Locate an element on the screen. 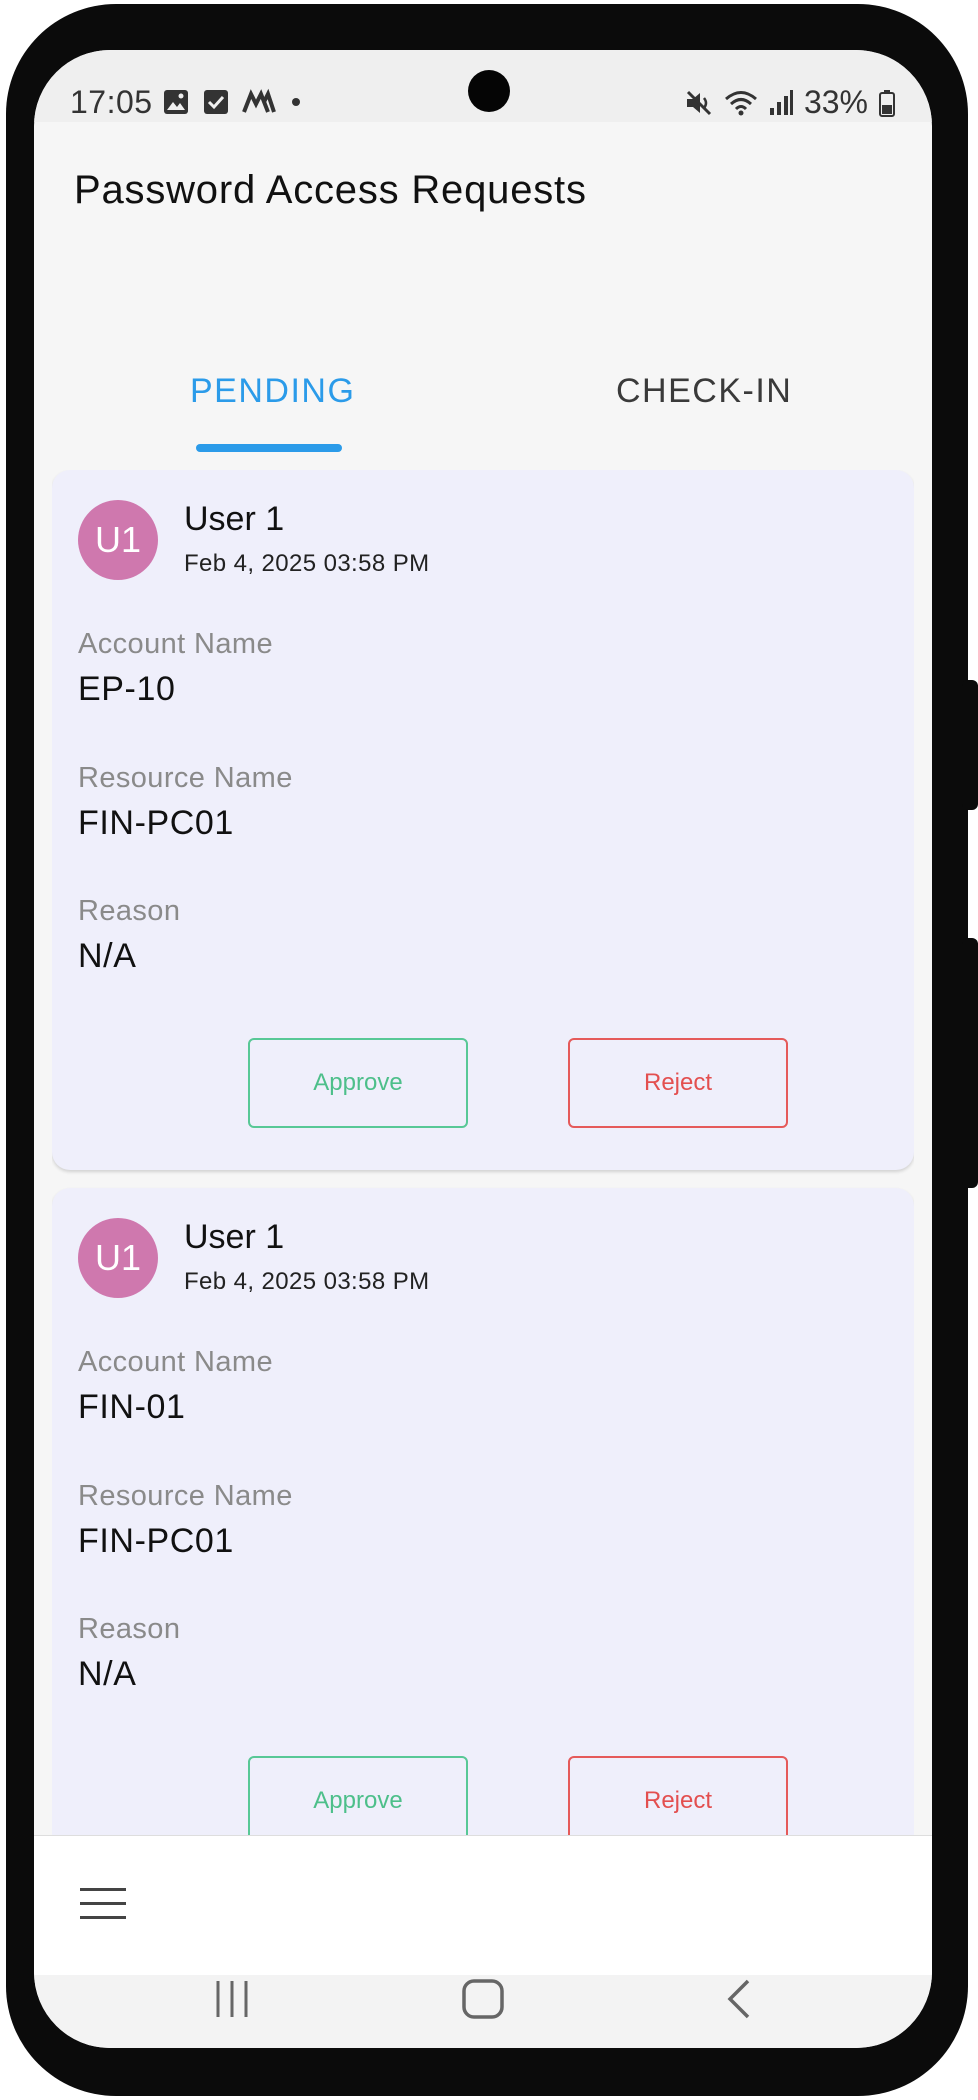  system-navigation-bar is located at coordinates (483, 2011).